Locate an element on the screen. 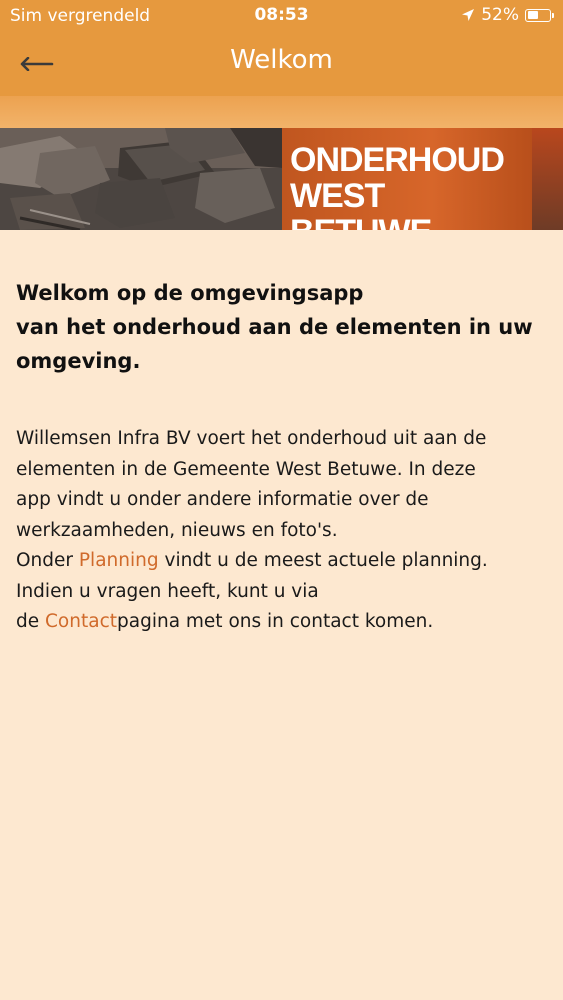 The height and width of the screenshot is (1000, 563). banner-edge is located at coordinates (547, 179).